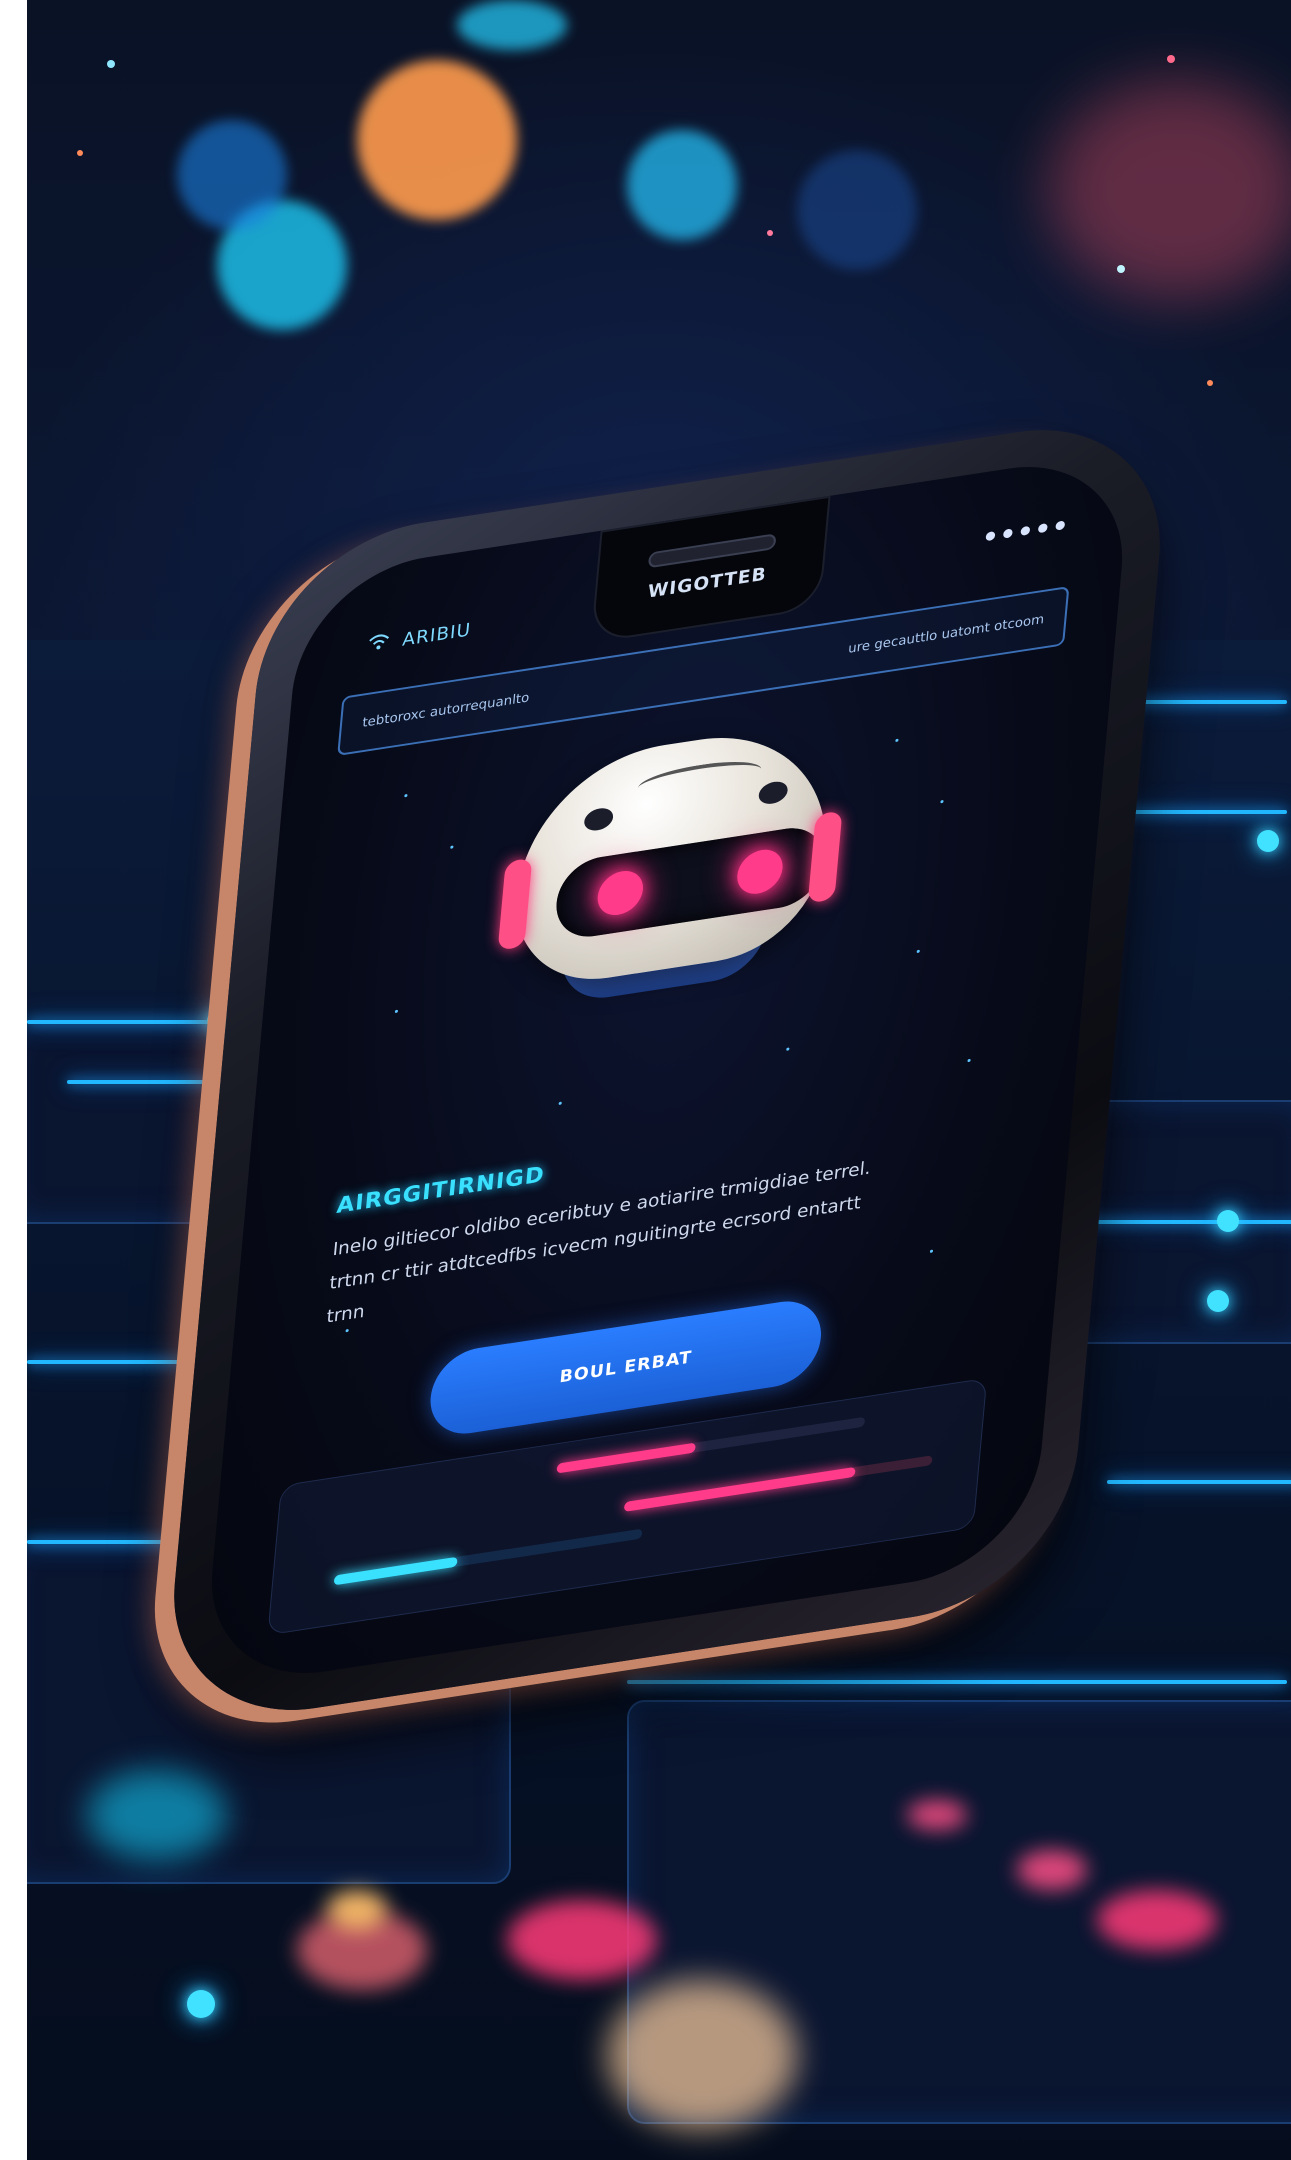  What do you see at coordinates (157, 1815) in the screenshot?
I see `cyan-bokeh` at bounding box center [157, 1815].